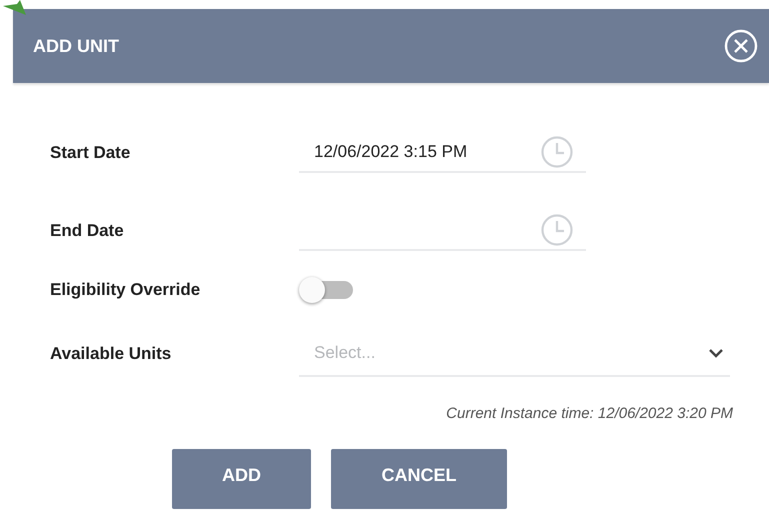  I want to click on dialog-title: ADD UNIT, so click(76, 46).